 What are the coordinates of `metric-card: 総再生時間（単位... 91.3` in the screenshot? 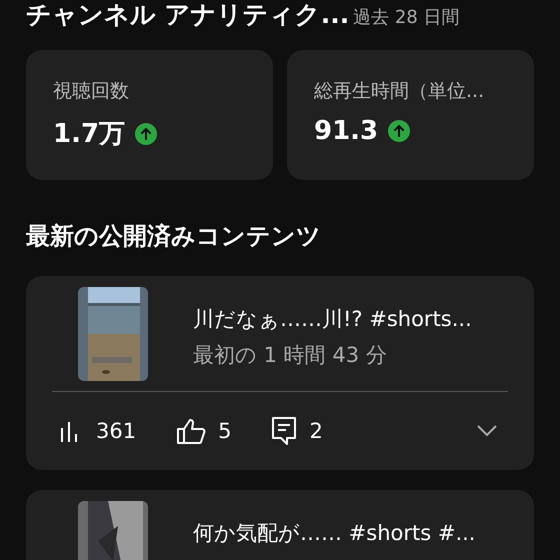 It's located at (410, 115).